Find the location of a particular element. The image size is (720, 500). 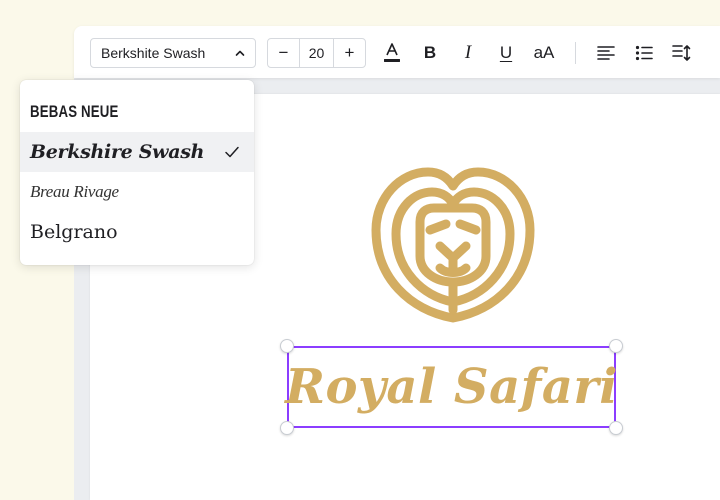

chevron-up-icon is located at coordinates (240, 53).